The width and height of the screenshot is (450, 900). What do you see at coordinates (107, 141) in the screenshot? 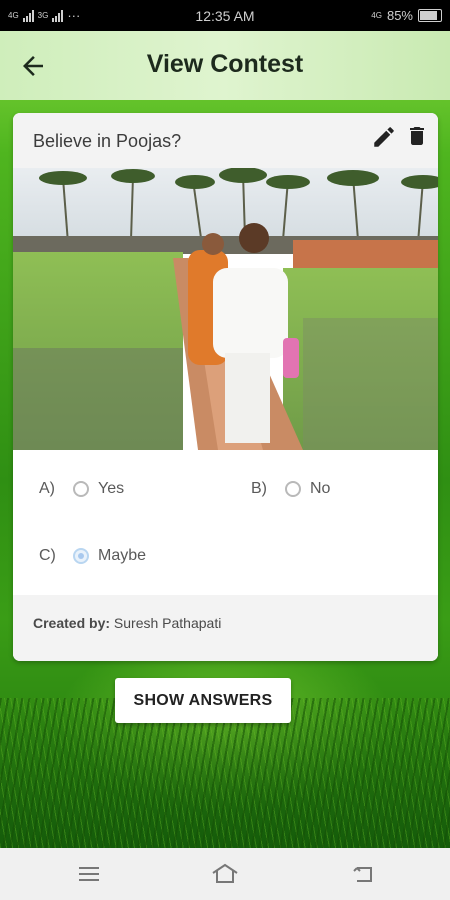
I see `contest-question: Believe in Poojas?` at bounding box center [107, 141].